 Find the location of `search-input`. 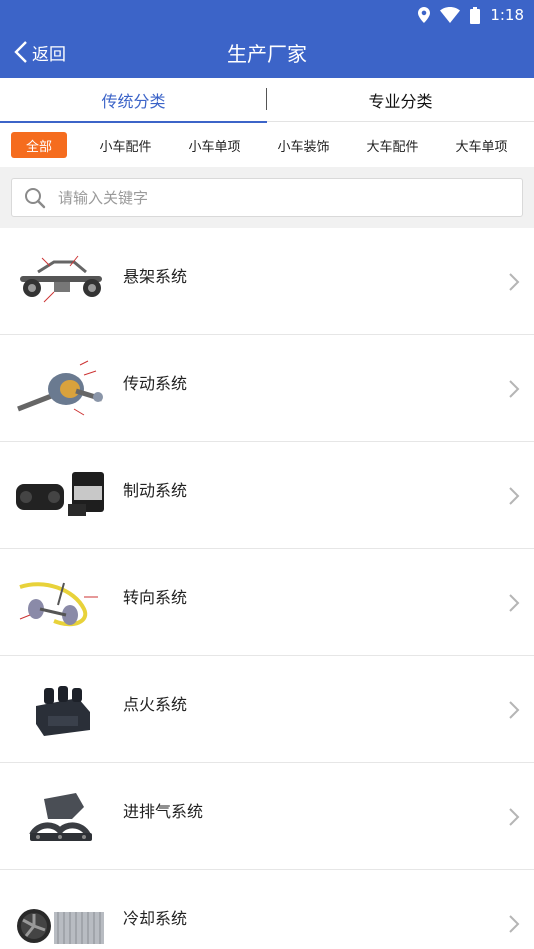

search-input is located at coordinates (268, 197).